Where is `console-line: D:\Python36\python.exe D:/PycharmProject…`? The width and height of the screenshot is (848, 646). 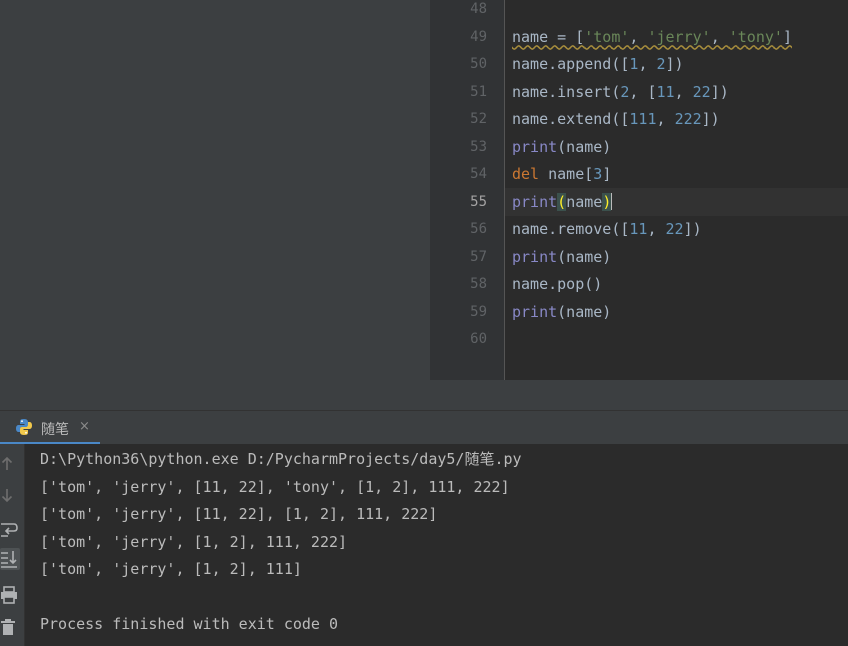 console-line: D:\Python36\python.exe D:/PycharmProject… is located at coordinates (281, 459).